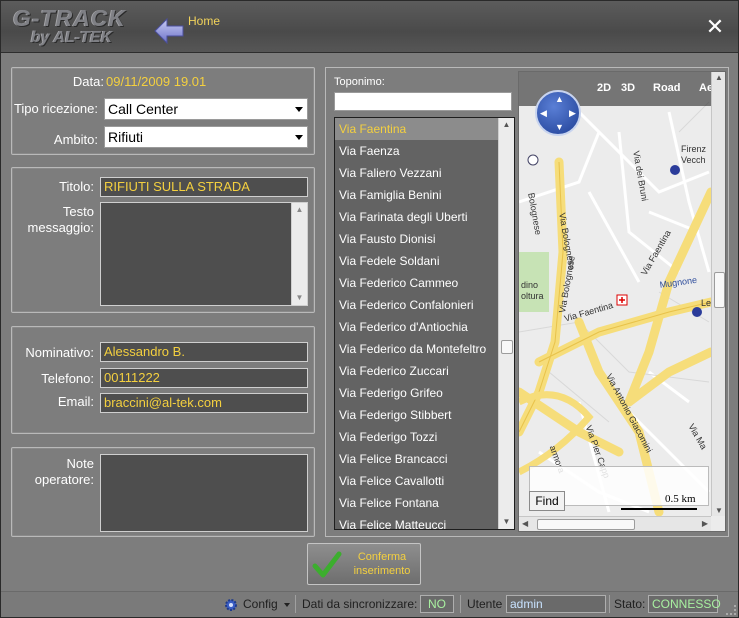  Describe the element at coordinates (169, 31) in the screenshot. I see `back-arrow-icon` at that location.